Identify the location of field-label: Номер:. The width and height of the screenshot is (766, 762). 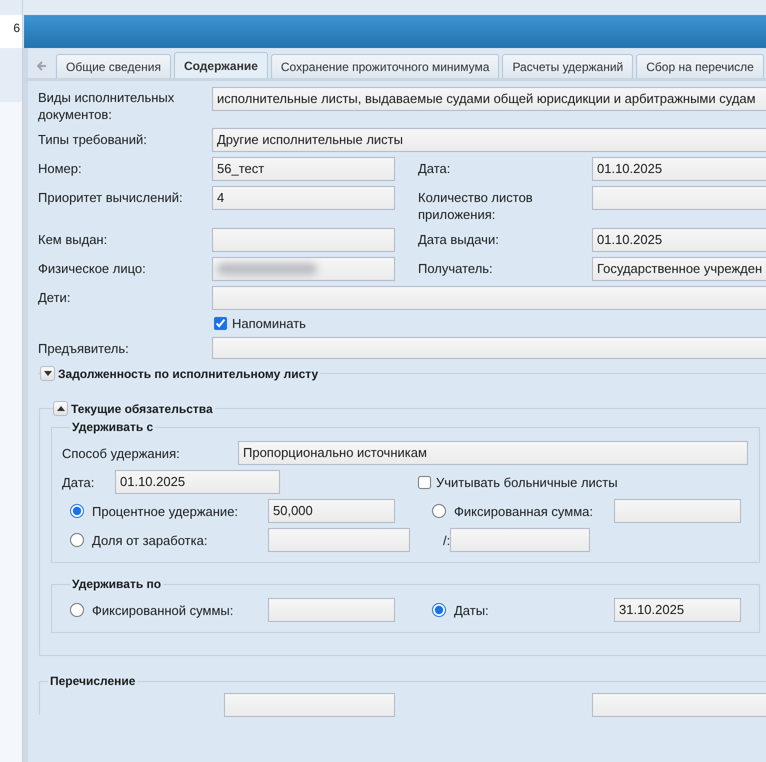
(60, 169).